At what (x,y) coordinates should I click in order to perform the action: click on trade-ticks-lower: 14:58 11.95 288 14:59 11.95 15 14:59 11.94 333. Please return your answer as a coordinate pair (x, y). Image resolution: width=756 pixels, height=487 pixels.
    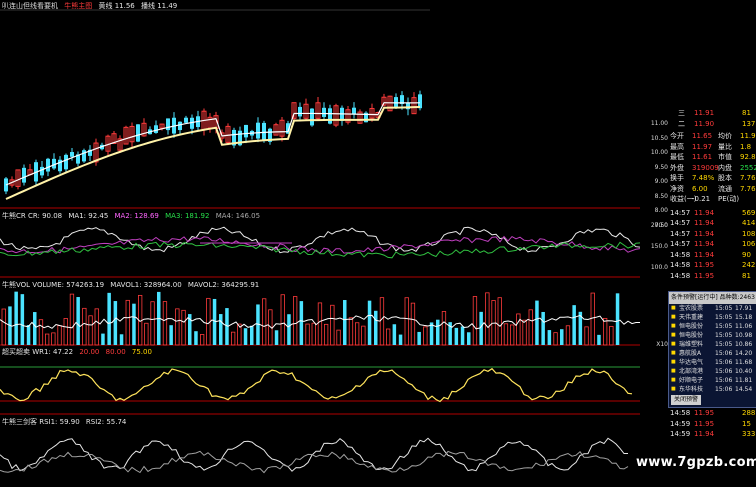
    Looking at the image, I should click on (713, 424).